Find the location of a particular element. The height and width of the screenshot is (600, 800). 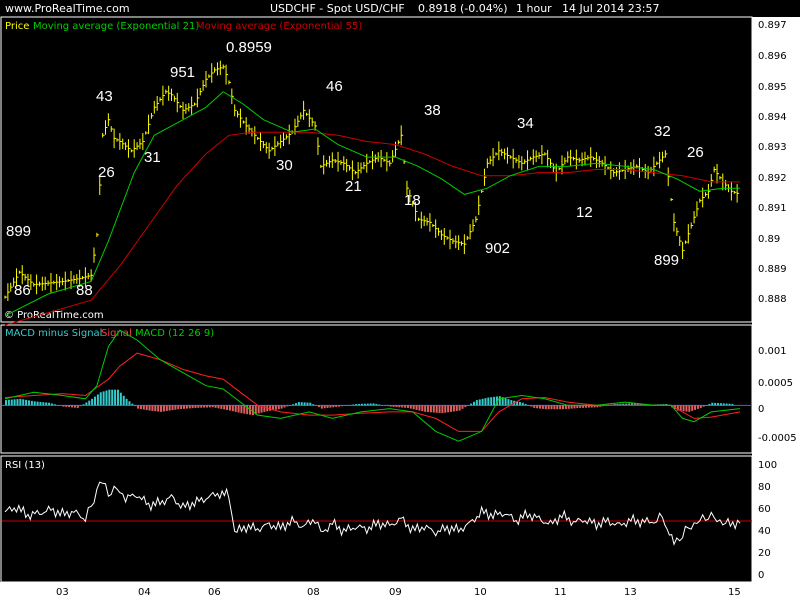

price-ytick: 0.89 is located at coordinates (769, 239).